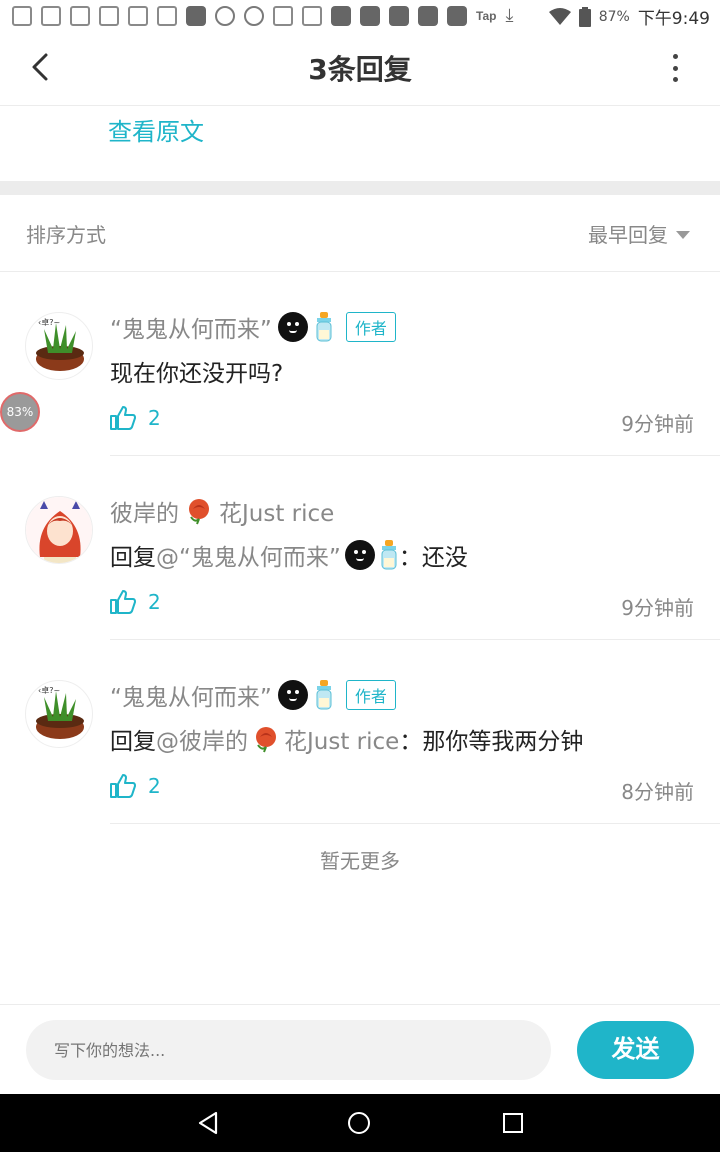 The width and height of the screenshot is (720, 1152). Describe the element at coordinates (683, 235) in the screenshot. I see `caret-down-icon` at that location.